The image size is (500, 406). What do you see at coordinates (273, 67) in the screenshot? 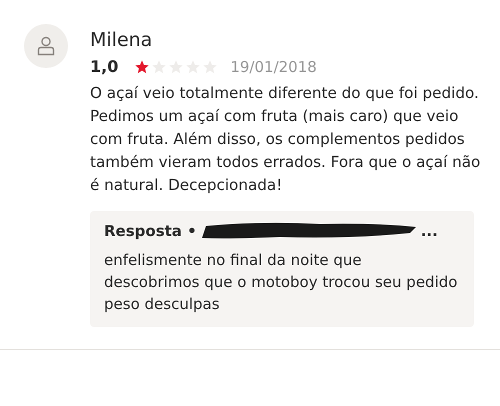
I see `review-date: 19/01/2018` at bounding box center [273, 67].